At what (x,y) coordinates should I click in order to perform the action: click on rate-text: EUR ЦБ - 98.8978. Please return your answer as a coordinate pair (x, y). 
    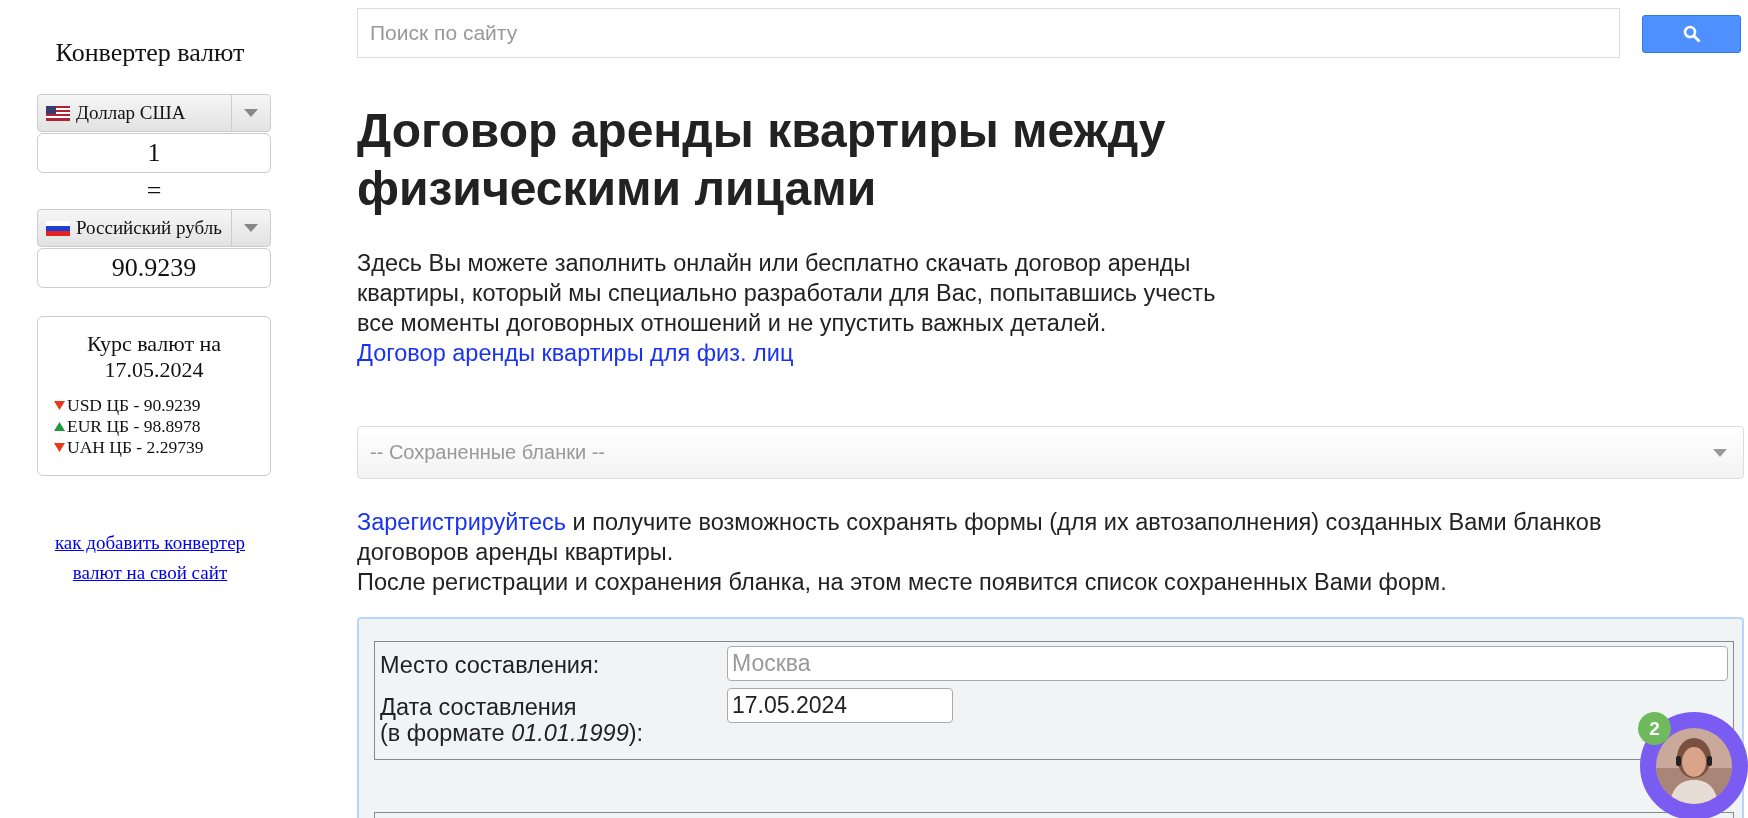
    Looking at the image, I should click on (134, 426).